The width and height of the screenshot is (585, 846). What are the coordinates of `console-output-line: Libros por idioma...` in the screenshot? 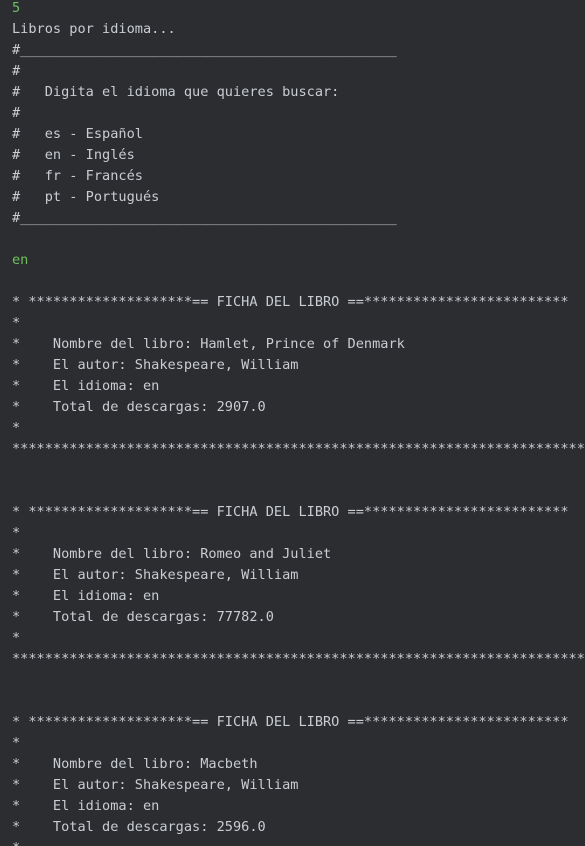 It's located at (94, 29).